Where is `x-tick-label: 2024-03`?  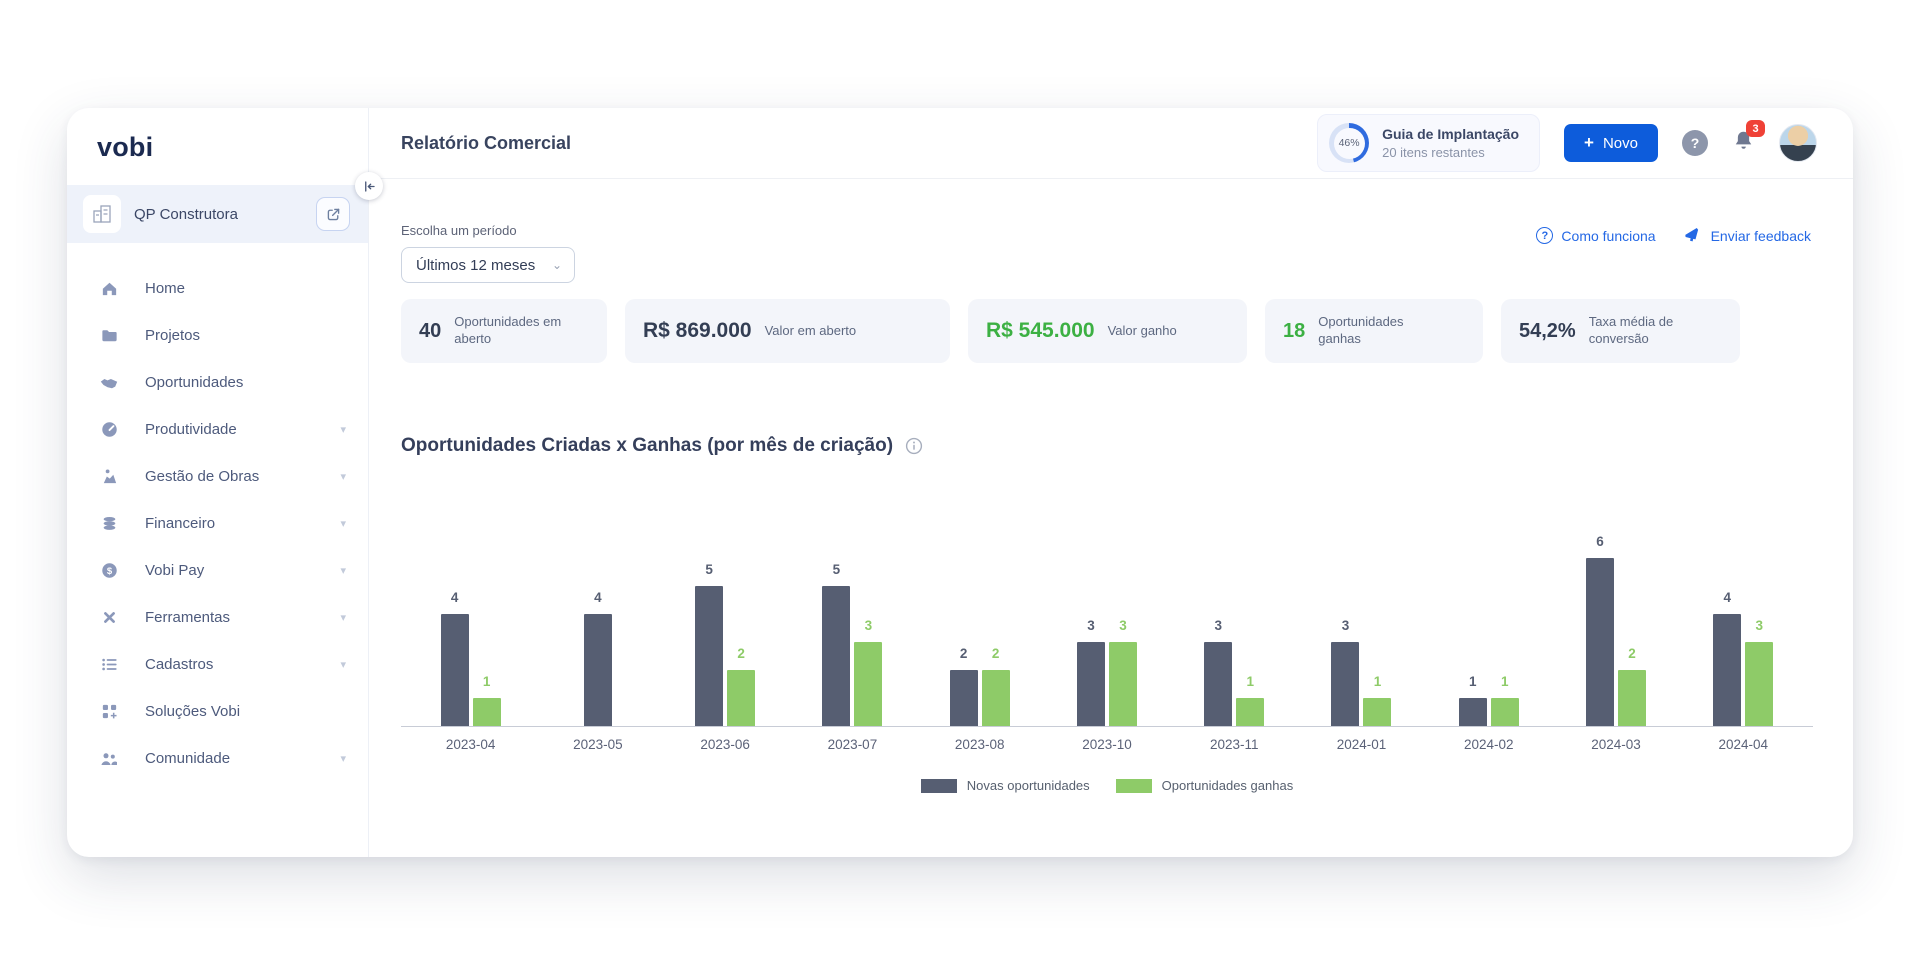
x-tick-label: 2024-03 is located at coordinates (1616, 744).